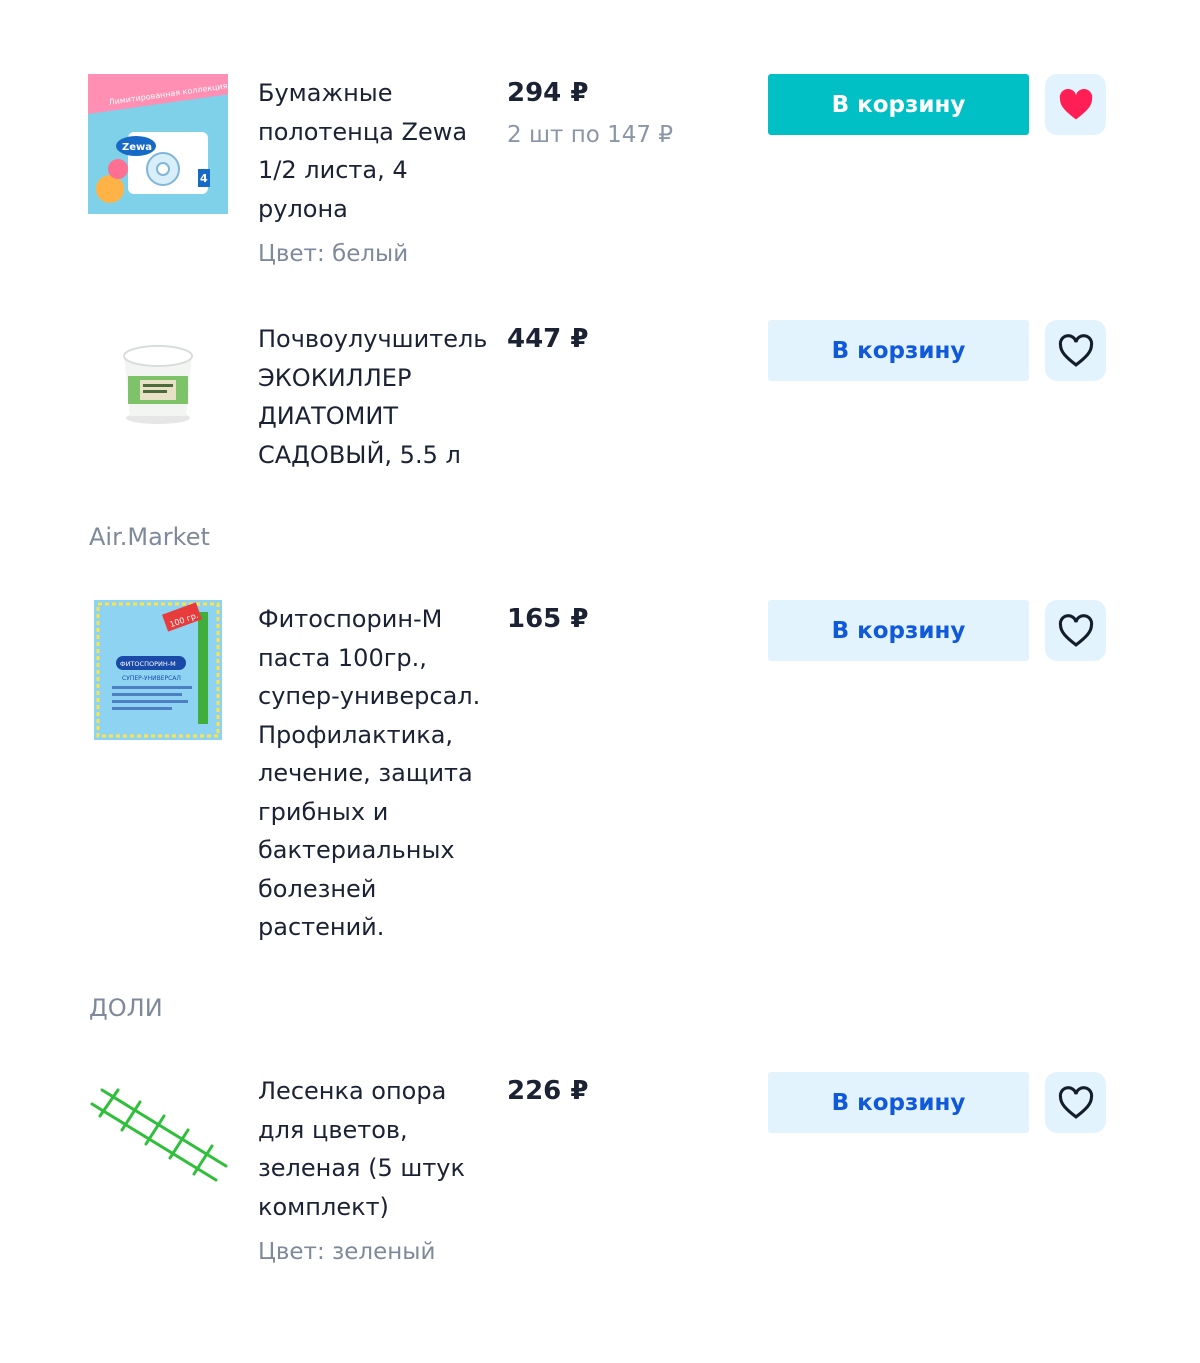 The height and width of the screenshot is (1363, 1200). What do you see at coordinates (158, 1142) in the screenshot?
I see `product-image-trellis` at bounding box center [158, 1142].